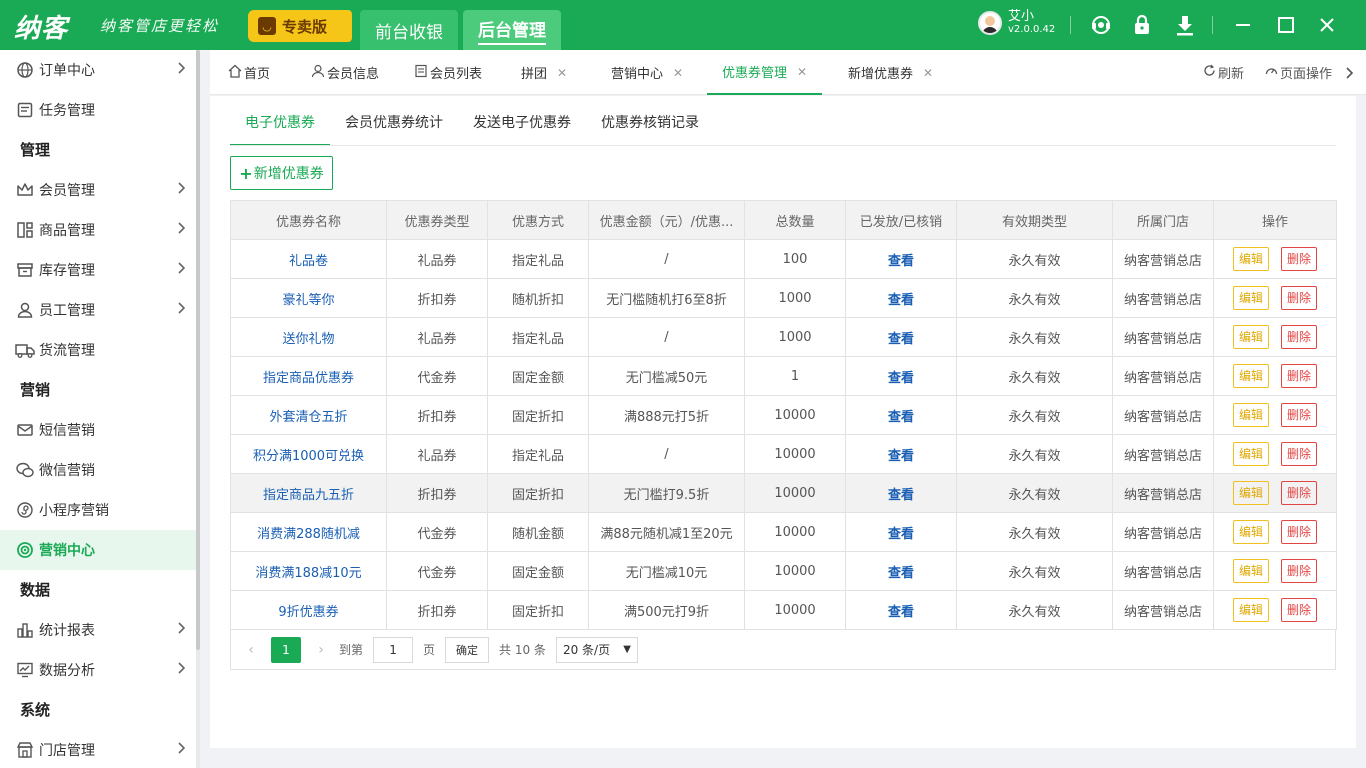 The height and width of the screenshot is (768, 1366). What do you see at coordinates (308, 456) in the screenshot?
I see `coupon-name-link: 积分满1000可兑换` at bounding box center [308, 456].